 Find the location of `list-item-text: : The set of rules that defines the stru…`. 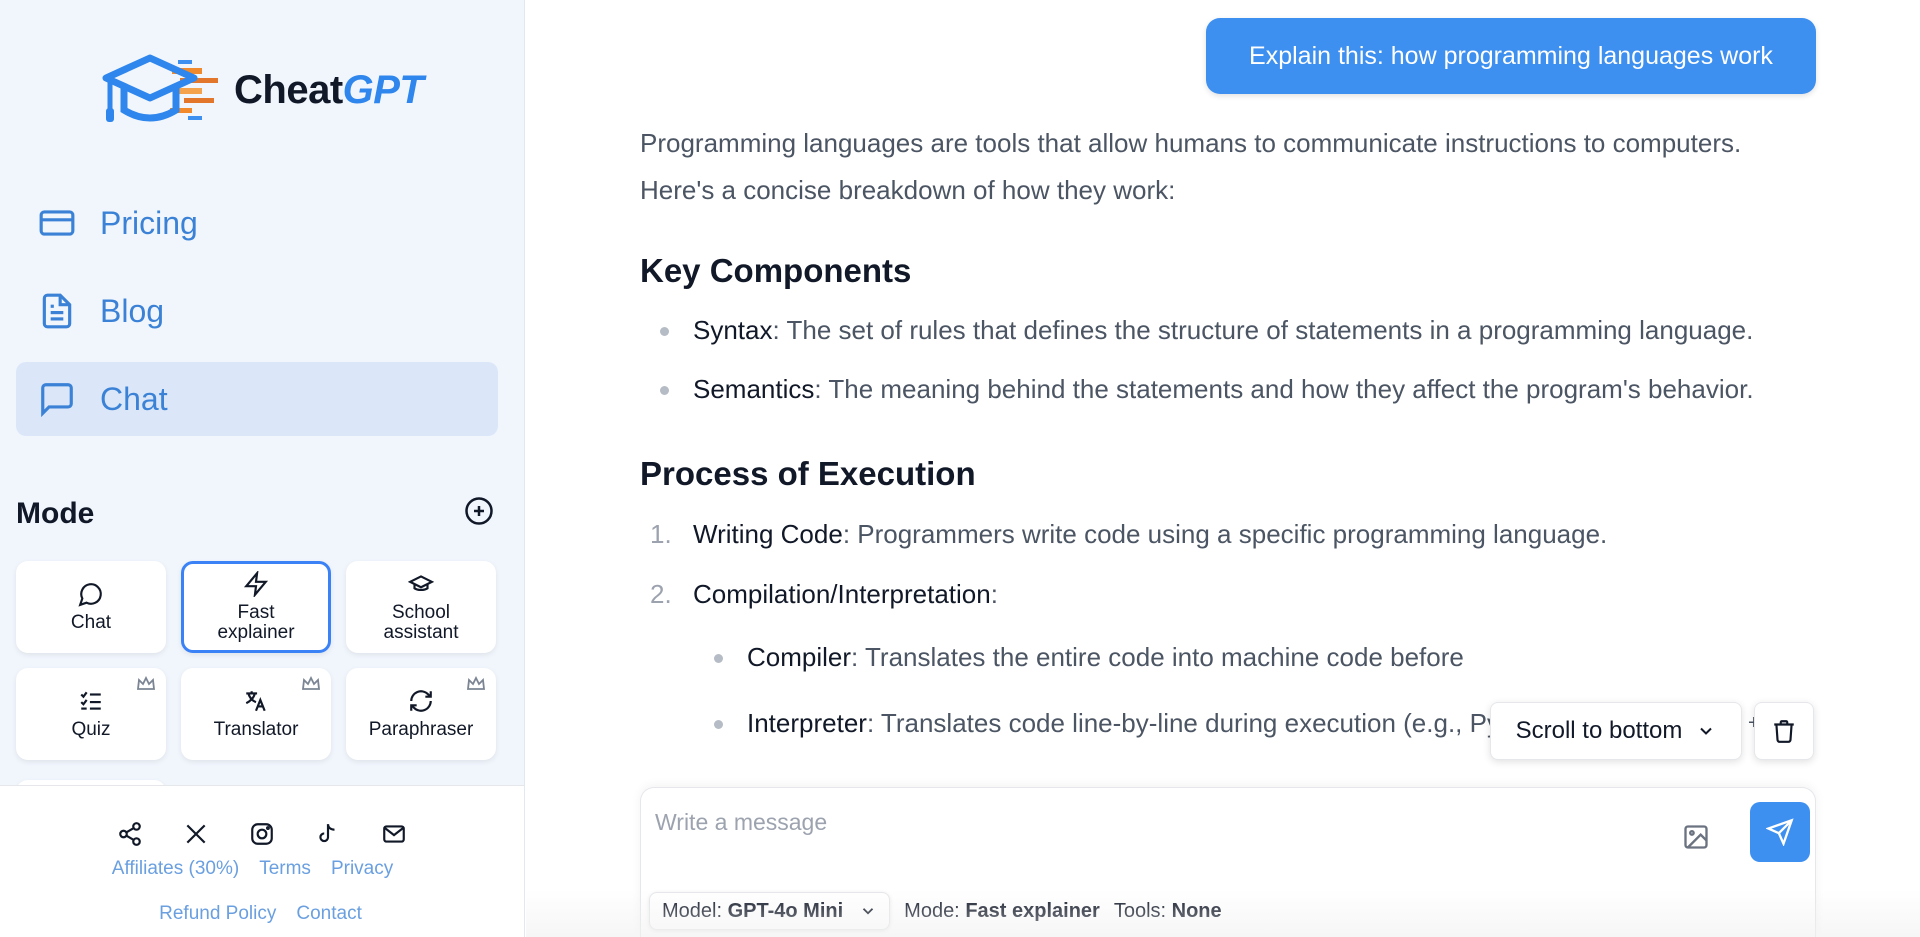

list-item-text: : The set of rules that defines the stru… is located at coordinates (1263, 330).